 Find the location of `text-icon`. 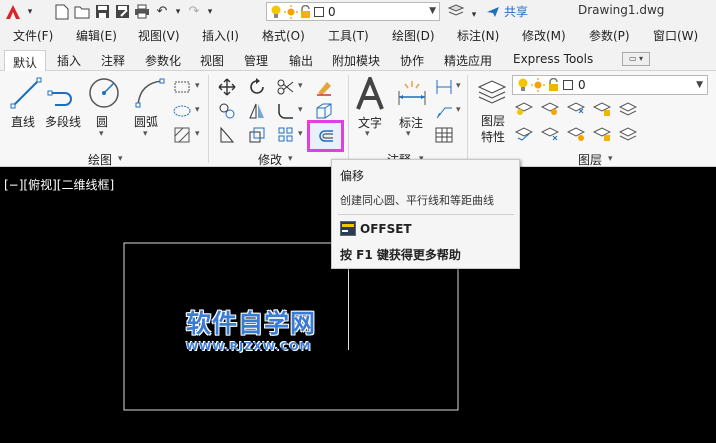

text-icon is located at coordinates (370, 94).